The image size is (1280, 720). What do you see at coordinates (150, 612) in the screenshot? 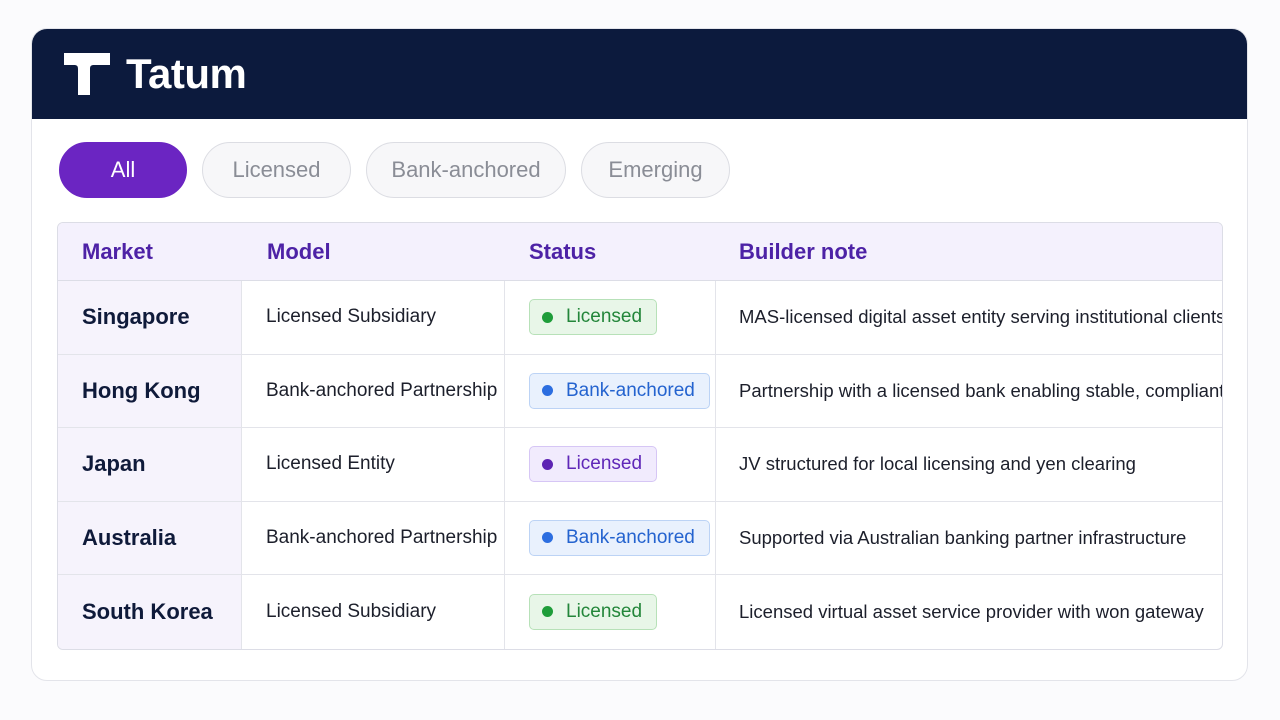
I see `market-cell: South Korea` at bounding box center [150, 612].